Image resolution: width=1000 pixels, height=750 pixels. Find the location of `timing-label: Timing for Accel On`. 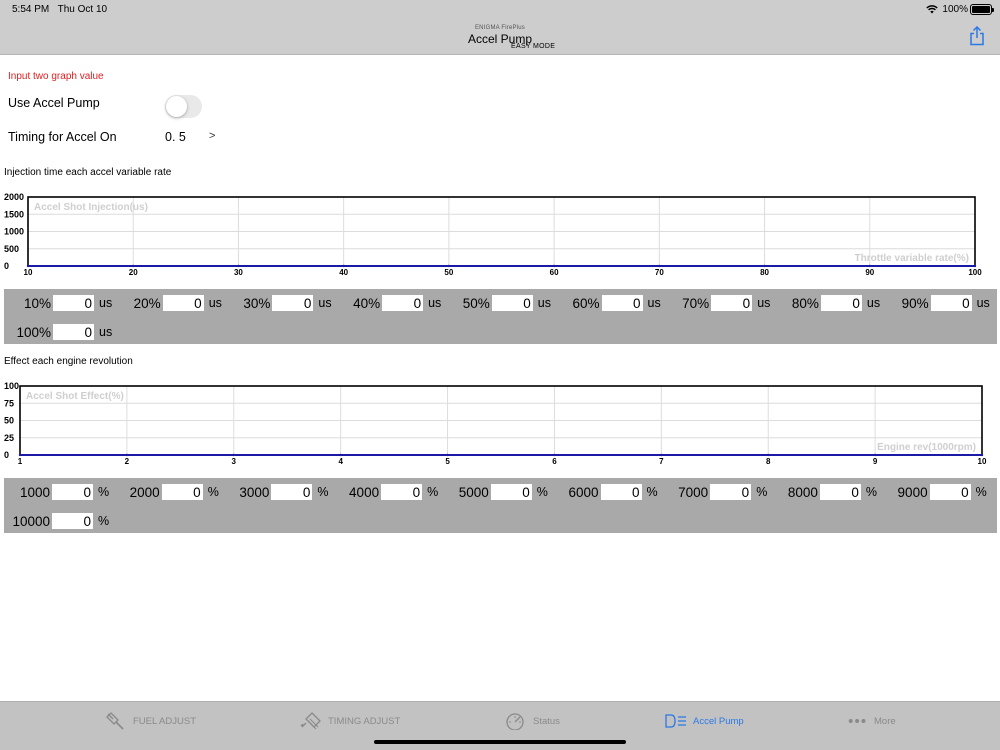

timing-label: Timing for Accel On is located at coordinates (62, 137).